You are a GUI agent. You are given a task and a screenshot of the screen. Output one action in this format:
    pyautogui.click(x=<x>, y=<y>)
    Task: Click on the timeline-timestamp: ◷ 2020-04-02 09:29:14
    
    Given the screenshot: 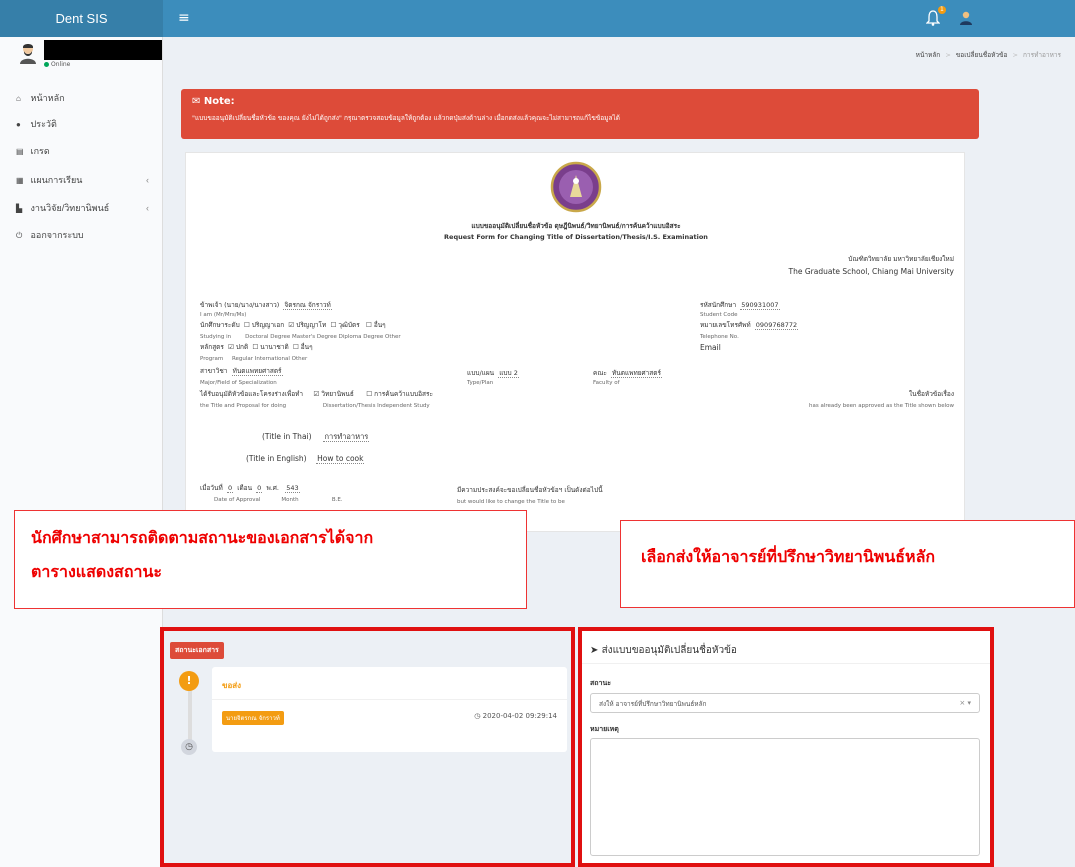 What is the action you would take?
    pyautogui.click(x=515, y=716)
    